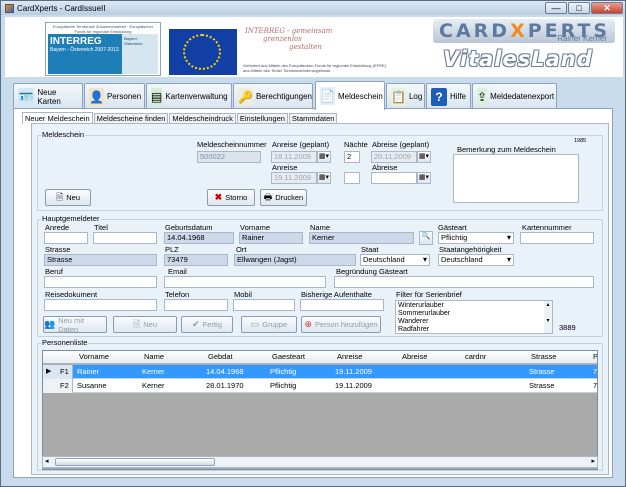 The height and width of the screenshot is (487, 626). I want to click on col-gebdat: Gebdat, so click(220, 356).